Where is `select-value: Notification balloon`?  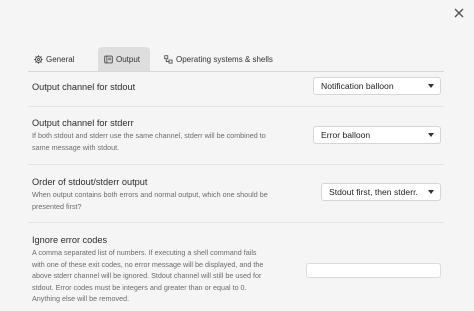
select-value: Notification balloon is located at coordinates (357, 86).